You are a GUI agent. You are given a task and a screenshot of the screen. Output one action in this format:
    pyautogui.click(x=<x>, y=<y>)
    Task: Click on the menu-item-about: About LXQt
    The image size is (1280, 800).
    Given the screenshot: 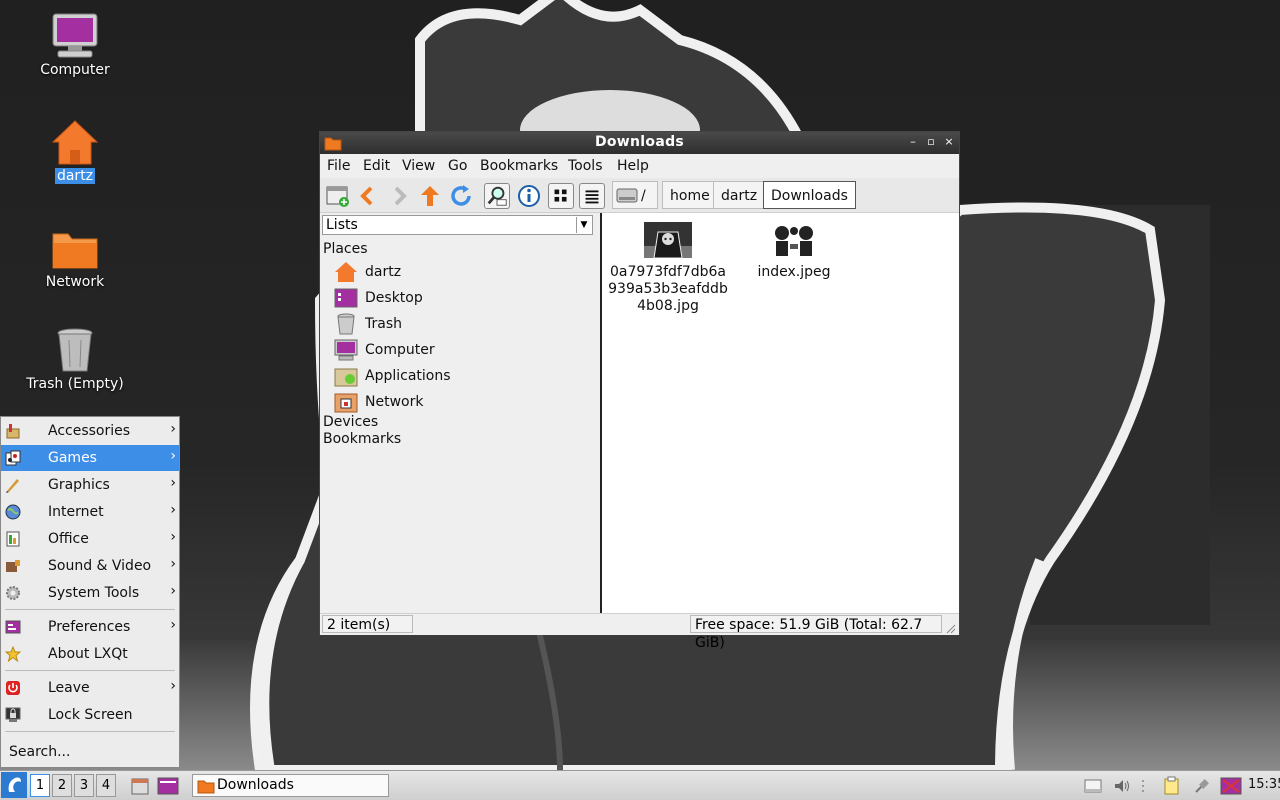 What is the action you would take?
    pyautogui.click(x=90, y=654)
    